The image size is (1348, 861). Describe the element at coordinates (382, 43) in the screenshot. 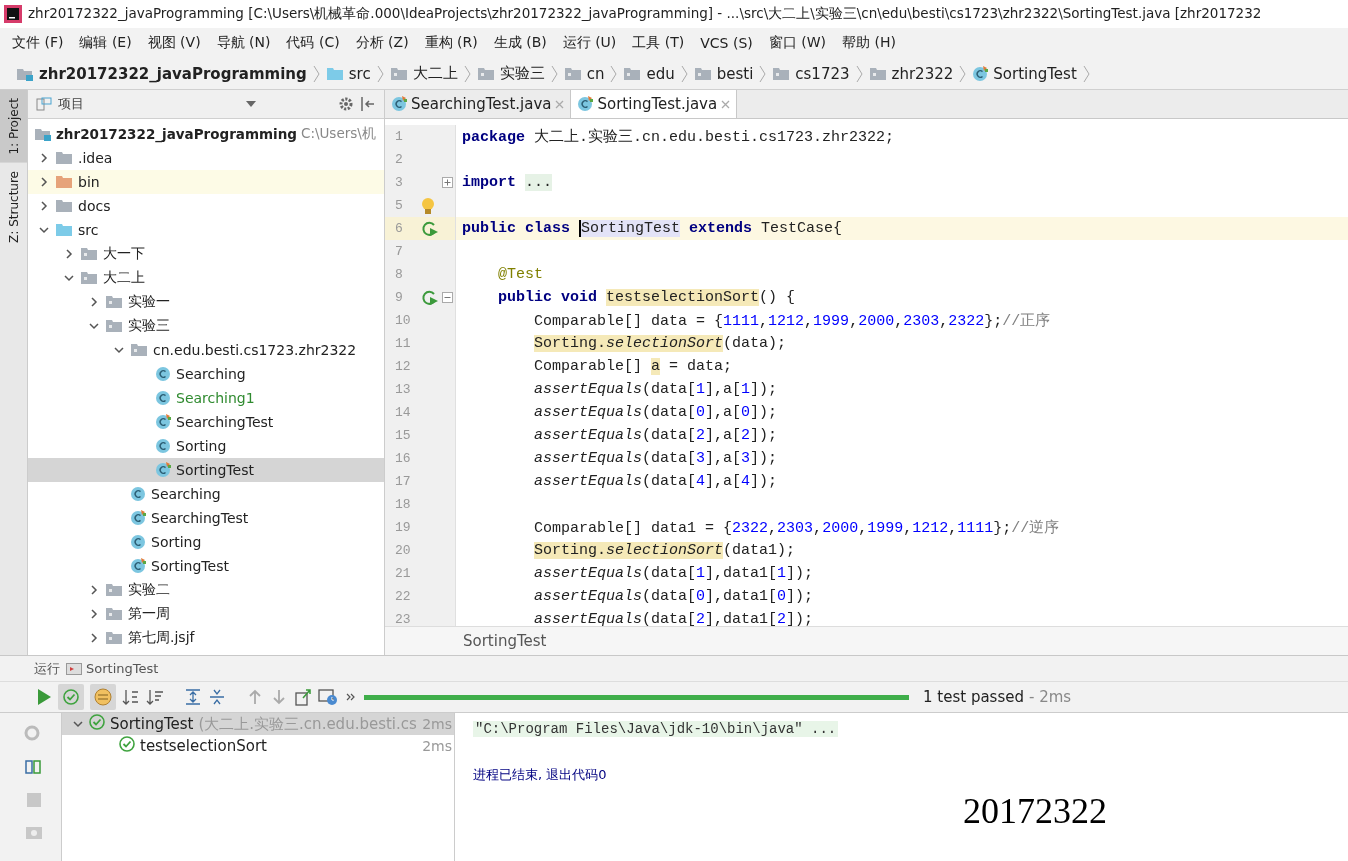

I see `menu-item: 分析 (Z)` at that location.